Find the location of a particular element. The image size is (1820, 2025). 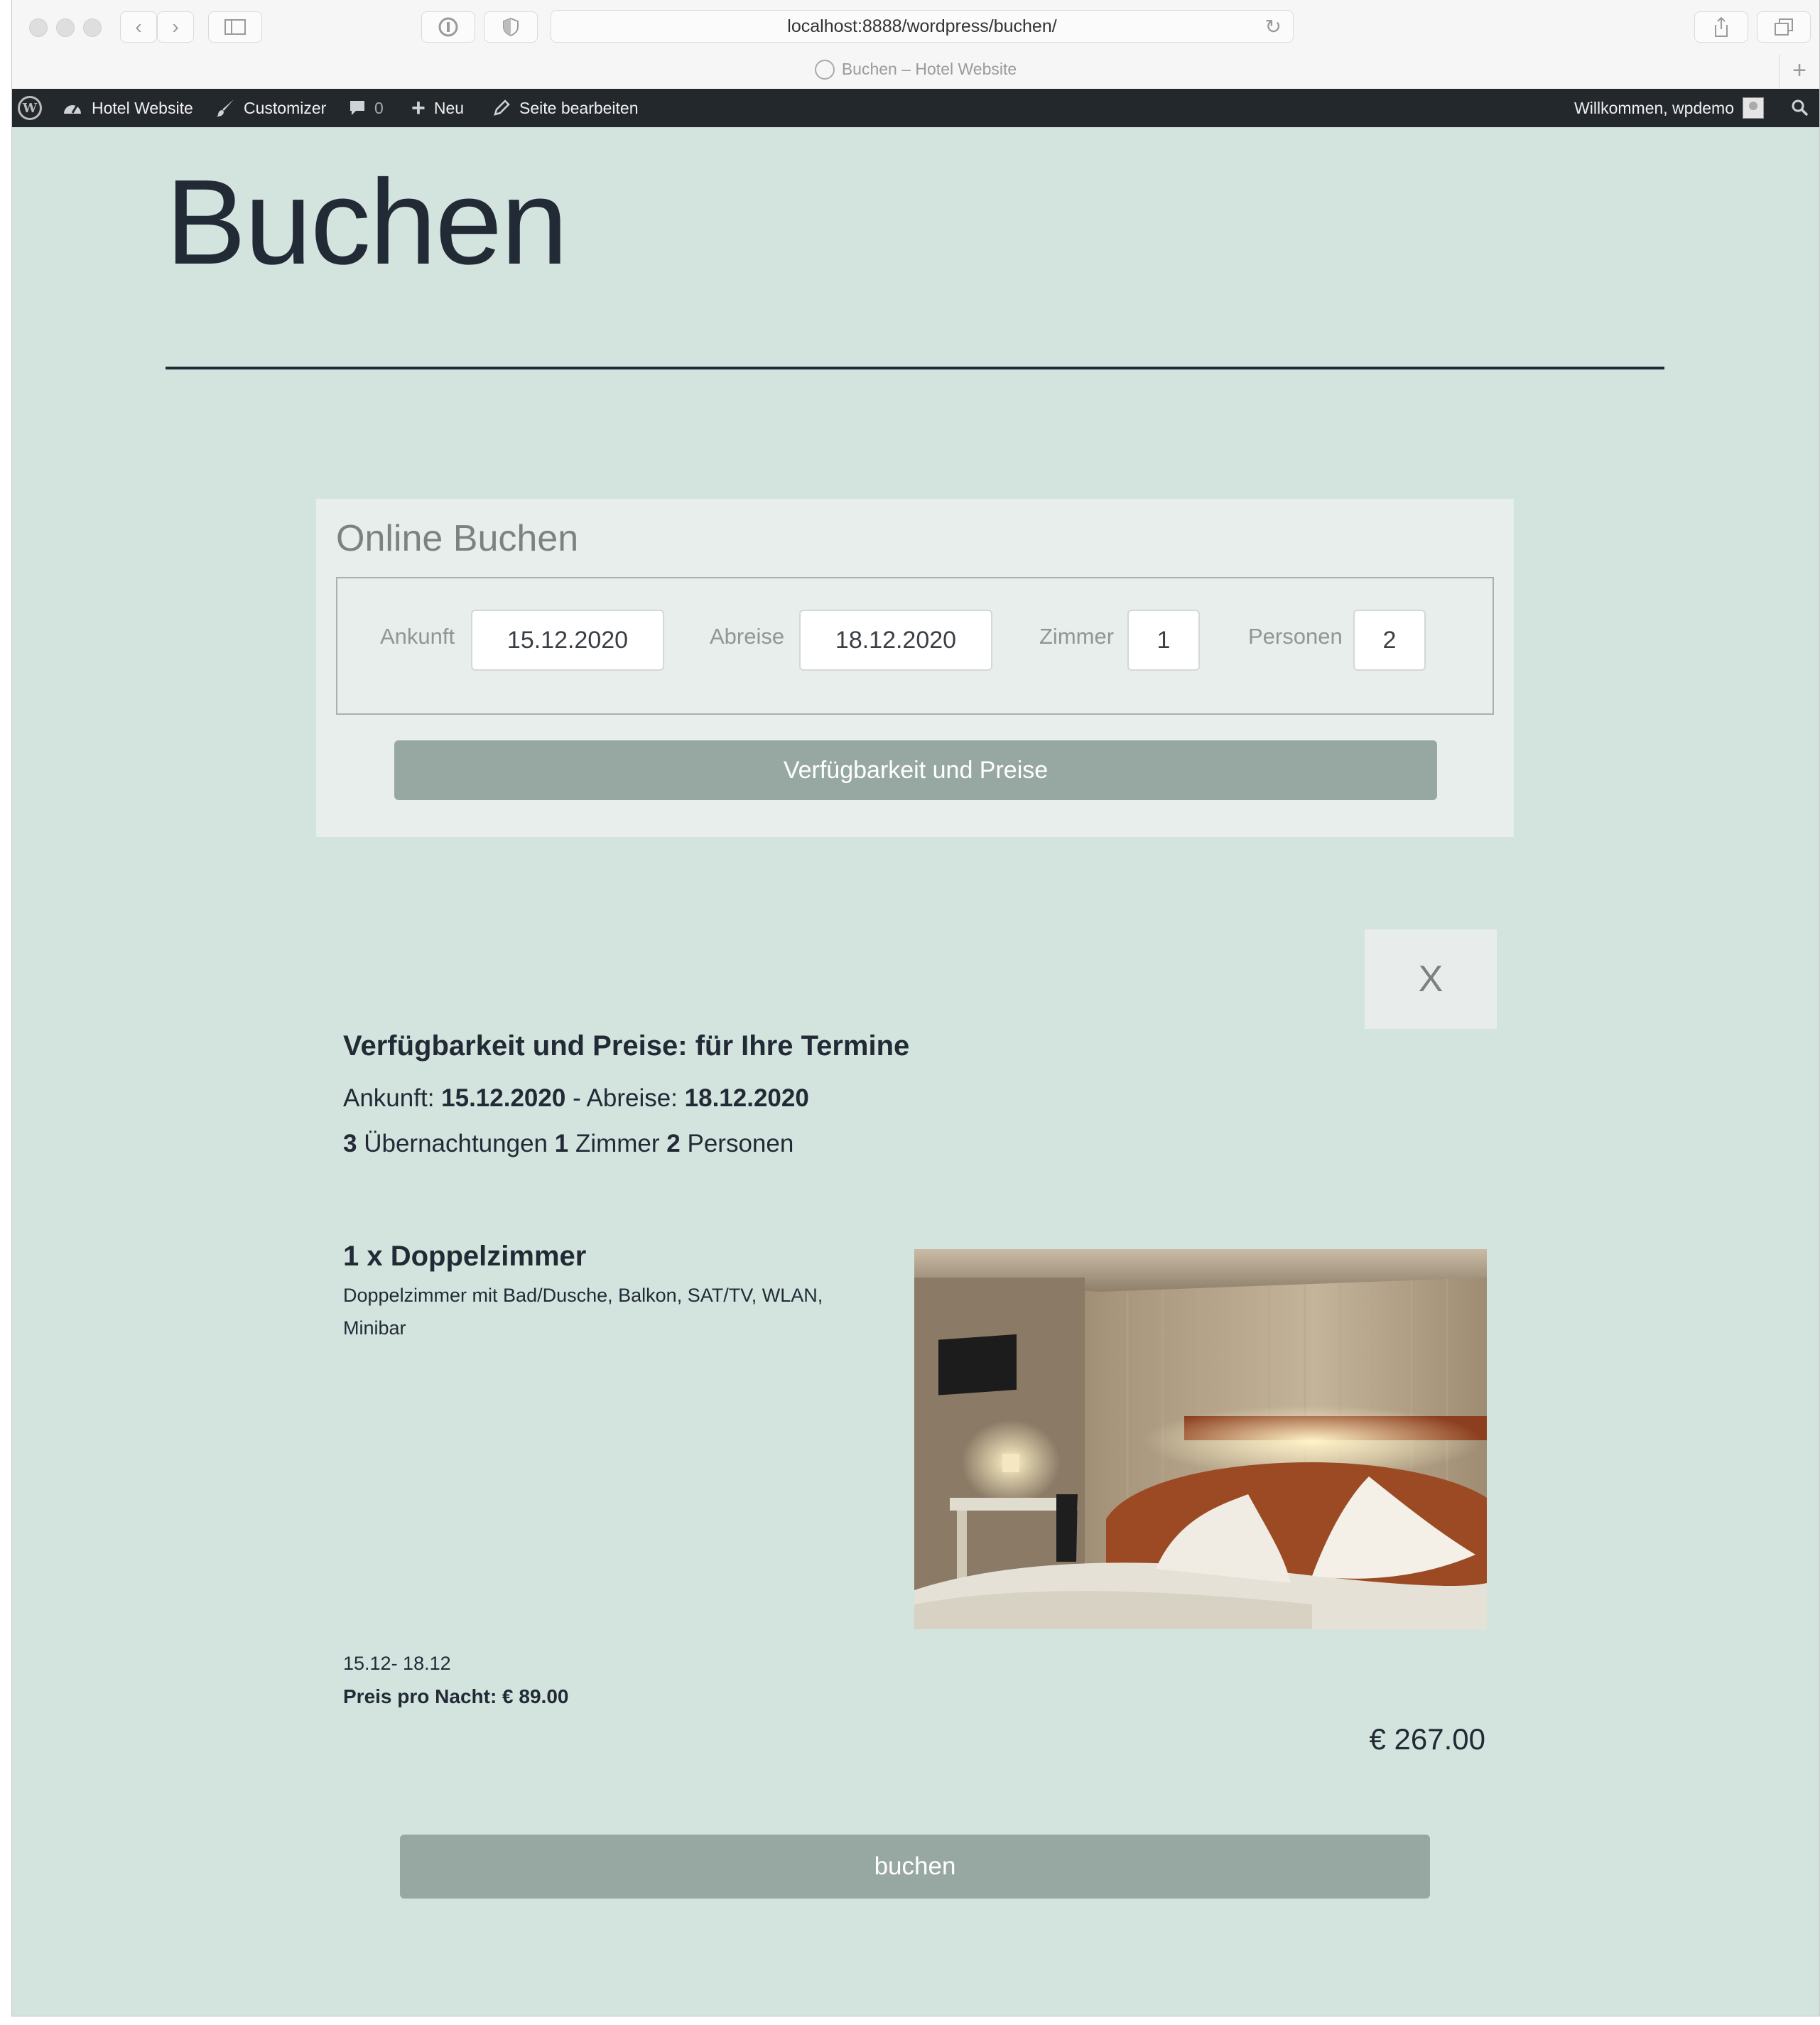

results-separator: - Abreise: is located at coordinates (625, 1098).